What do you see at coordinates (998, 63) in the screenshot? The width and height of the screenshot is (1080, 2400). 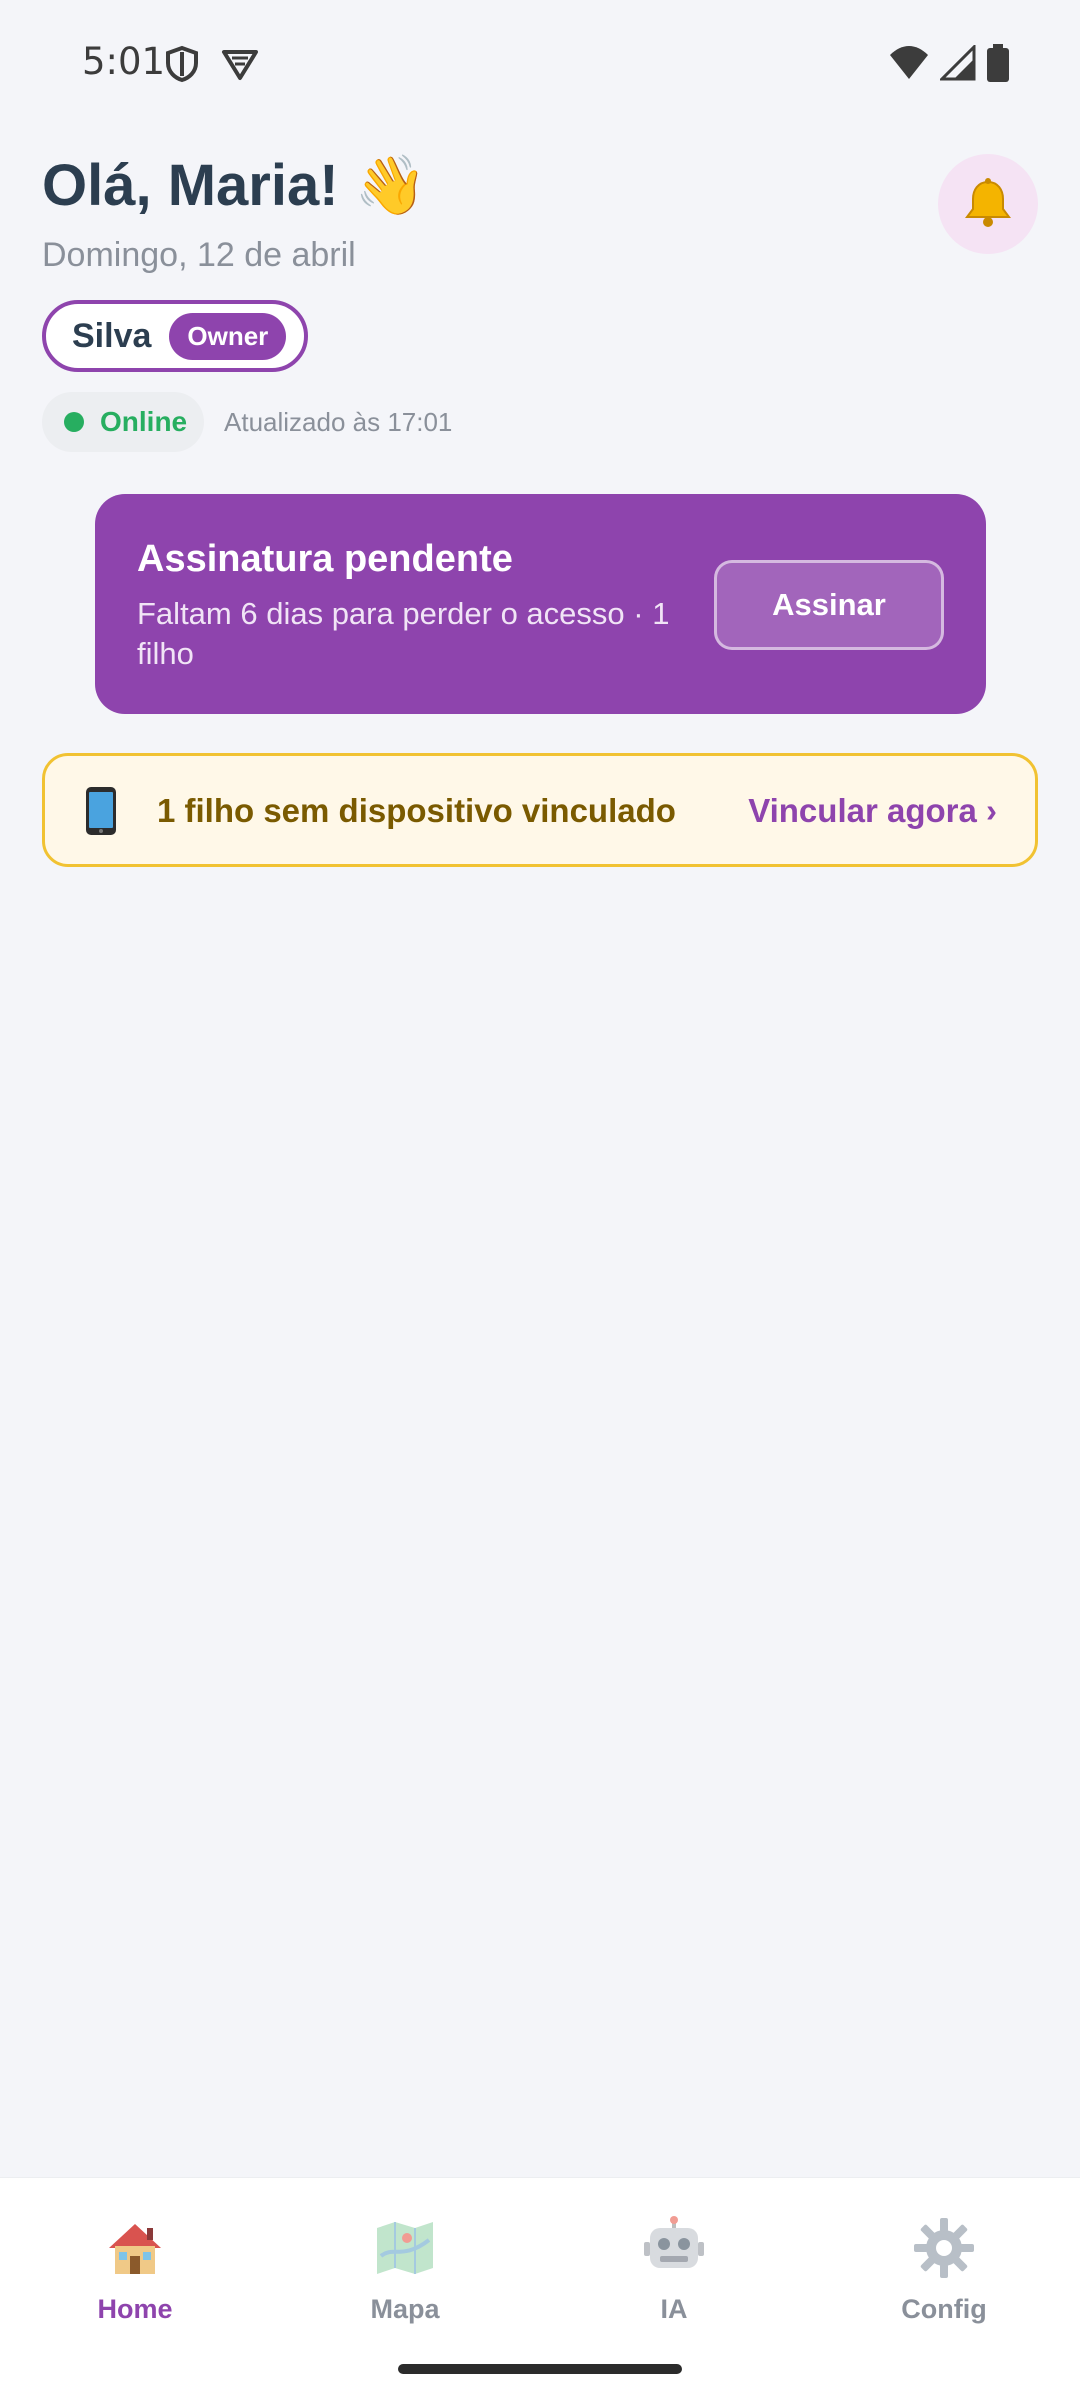 I see `battery-icon` at bounding box center [998, 63].